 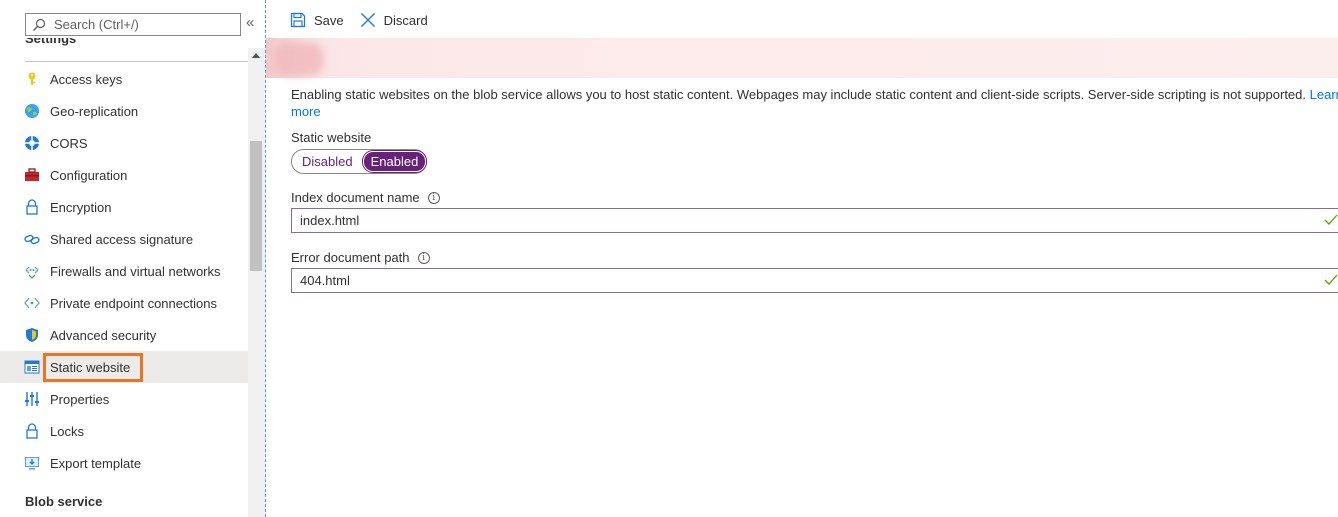 What do you see at coordinates (135, 271) in the screenshot?
I see `sidebar-item-label: Firewalls and virtual networks` at bounding box center [135, 271].